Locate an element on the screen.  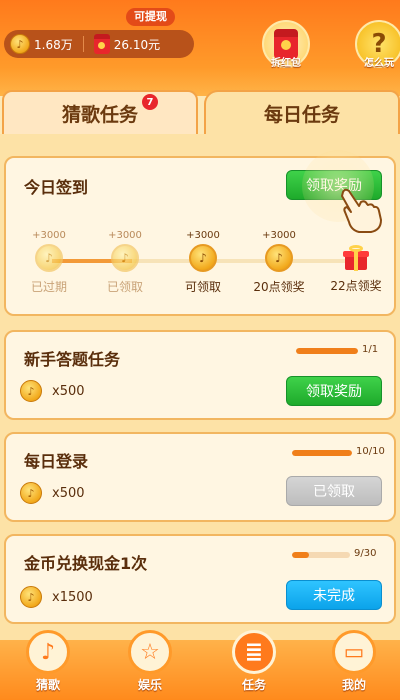
bottom-nav: ♪ 猜歌 ☆ 娱乐 ≣ 任务 ▭ 我的 is located at coordinates (200, 665).